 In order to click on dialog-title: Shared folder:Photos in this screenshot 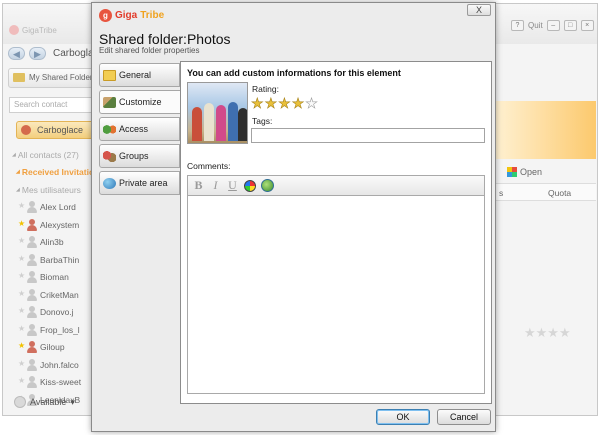, I will do `click(165, 39)`.